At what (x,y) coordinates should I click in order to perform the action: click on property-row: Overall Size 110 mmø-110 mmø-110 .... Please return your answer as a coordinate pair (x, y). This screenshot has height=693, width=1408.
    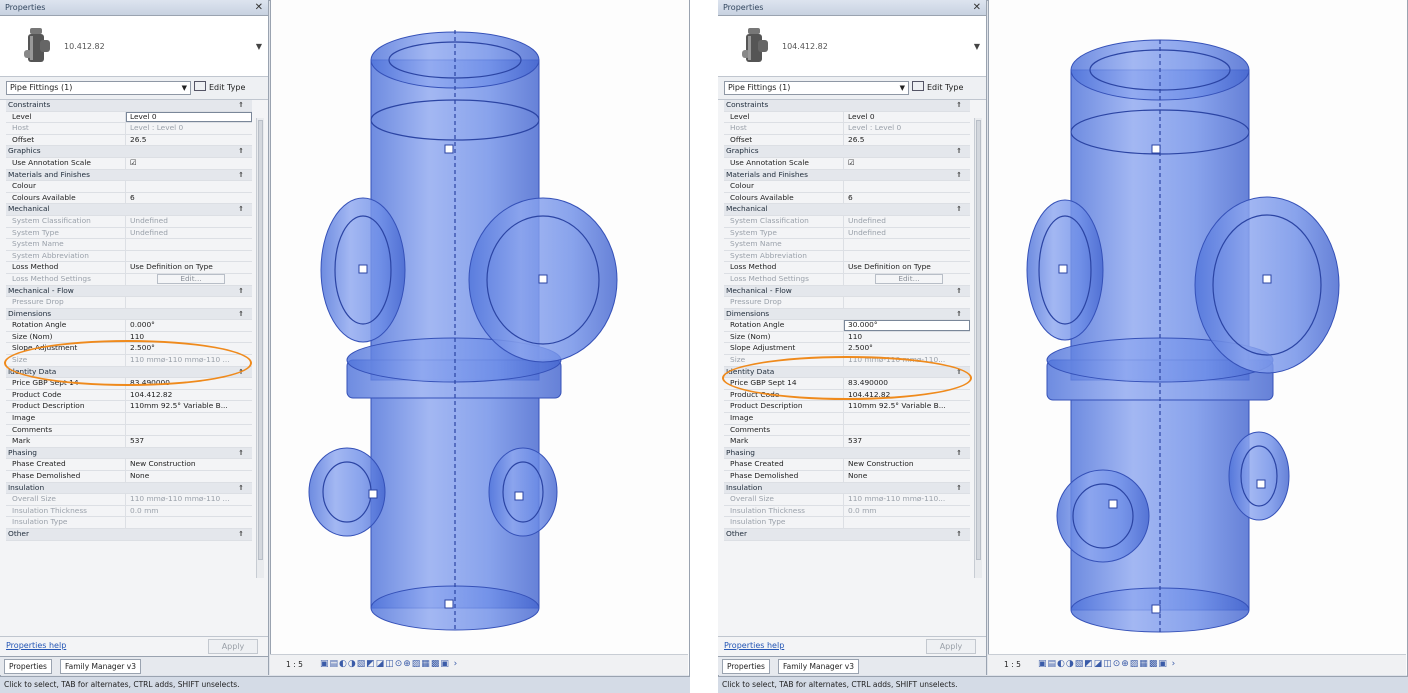
    Looking at the image, I should click on (129, 500).